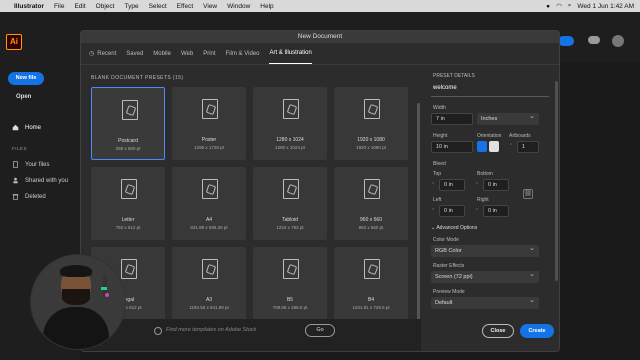 The image size is (640, 360). Describe the element at coordinates (209, 300) in the screenshot. I see `preset-name: A3` at that location.